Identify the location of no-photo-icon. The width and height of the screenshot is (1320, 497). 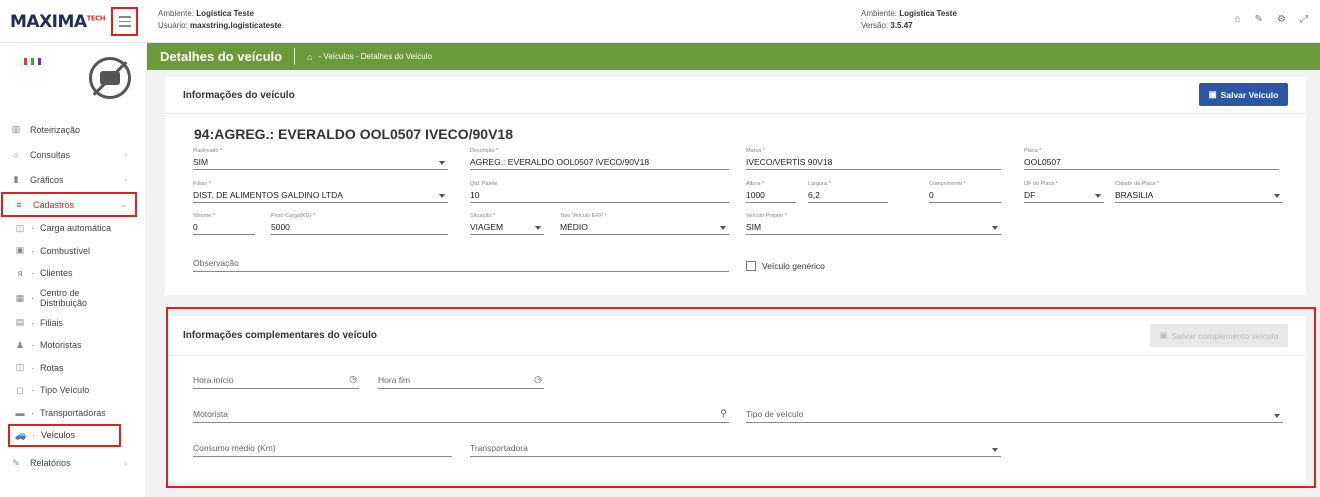
(110, 78).